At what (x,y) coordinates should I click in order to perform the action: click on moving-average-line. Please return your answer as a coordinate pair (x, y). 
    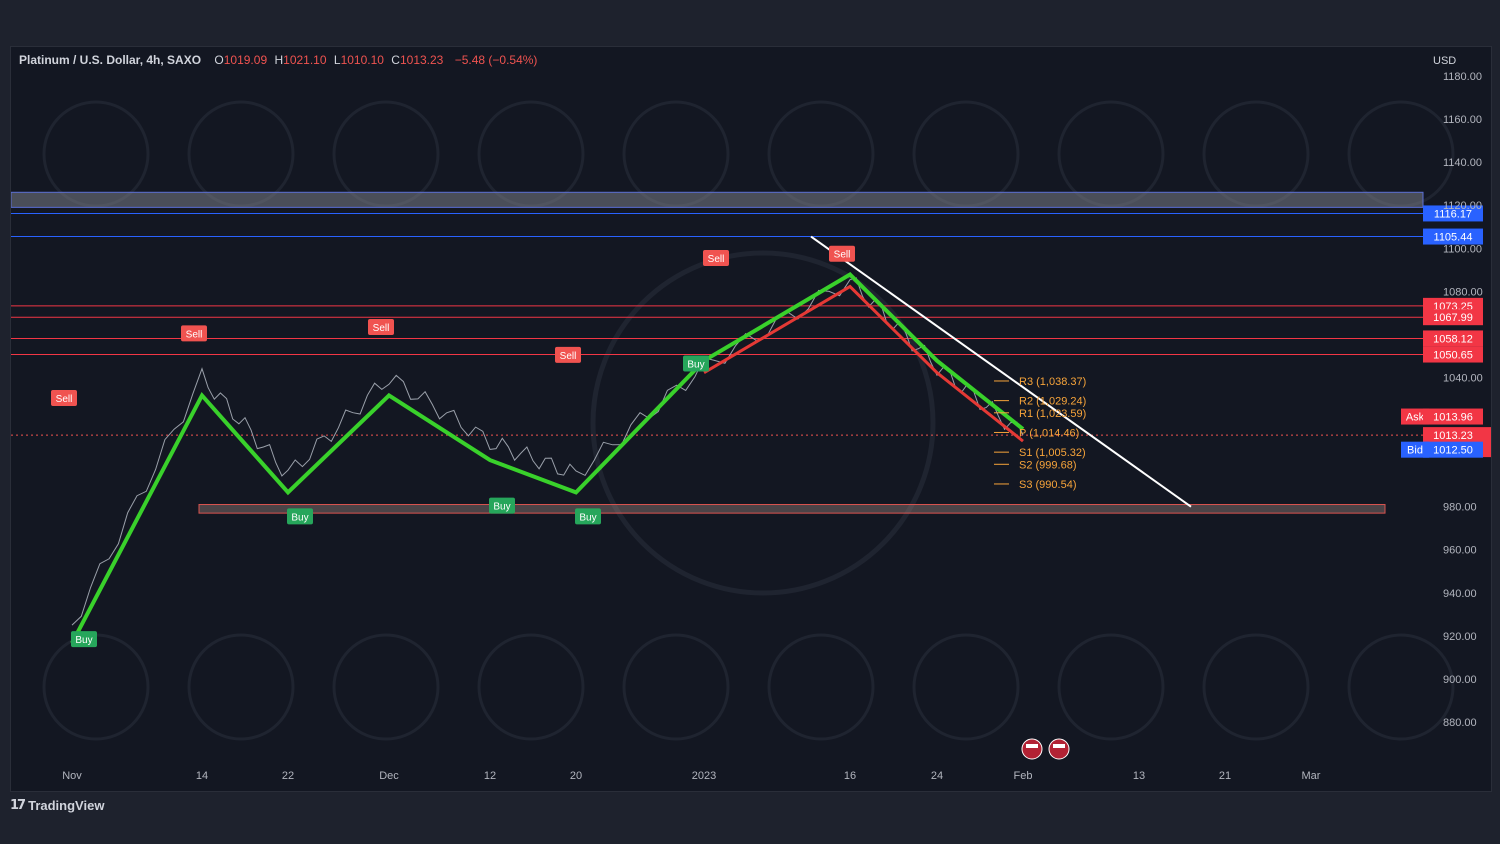
    Looking at the image, I should click on (863, 363).